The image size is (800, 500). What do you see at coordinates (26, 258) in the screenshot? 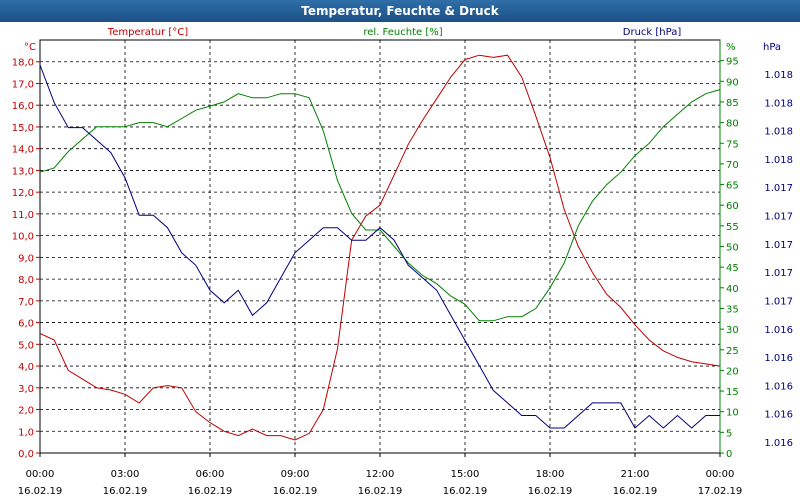
I see `left-axis-tick-label: 9,0` at bounding box center [26, 258].